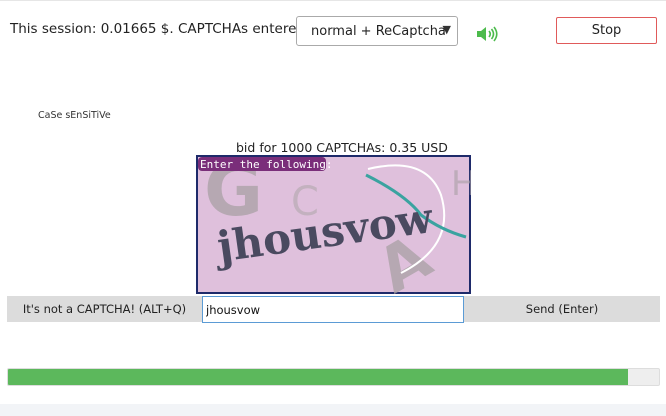 The width and height of the screenshot is (666, 416). What do you see at coordinates (318, 377) in the screenshot?
I see `progress-fill` at bounding box center [318, 377].